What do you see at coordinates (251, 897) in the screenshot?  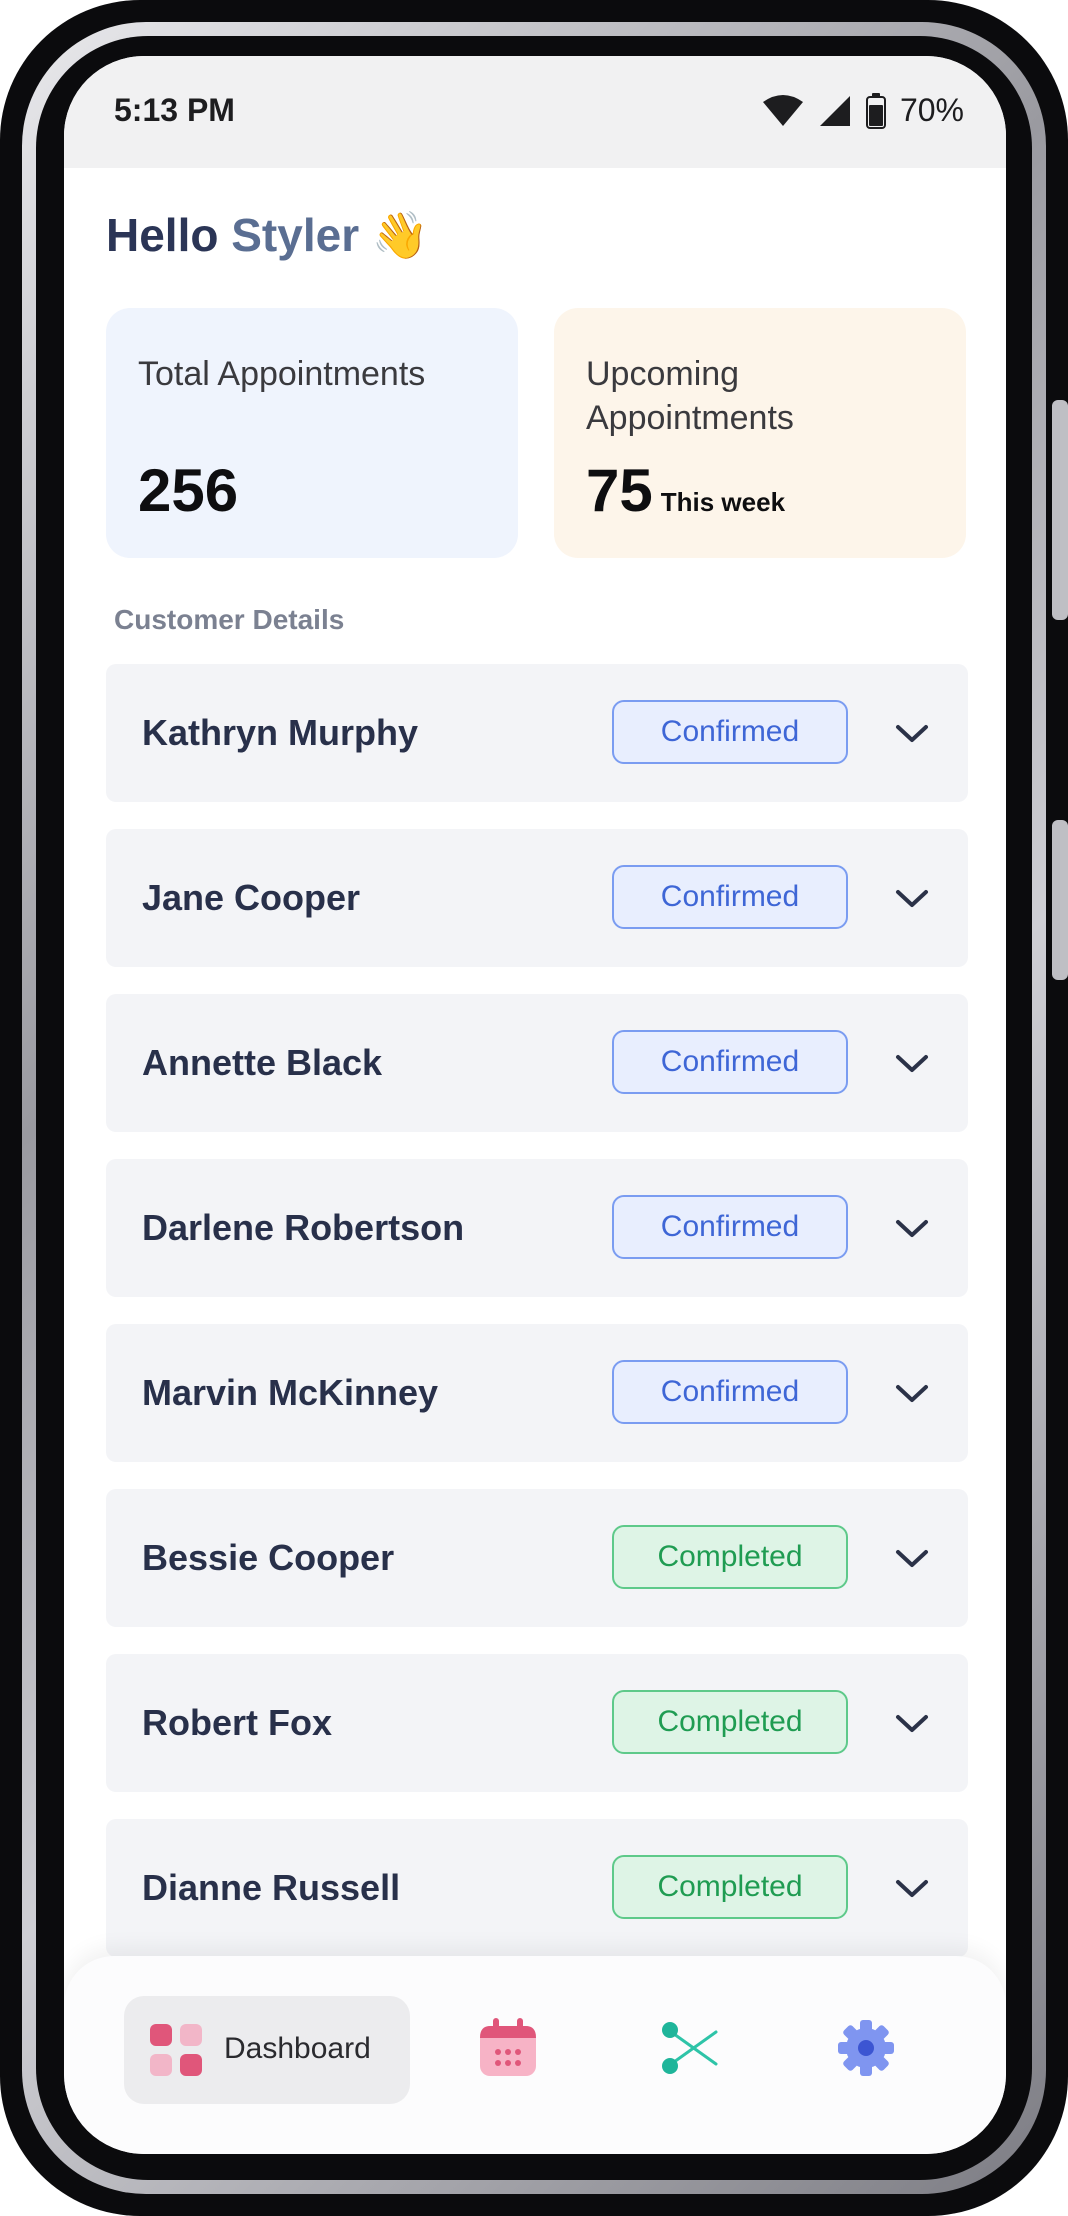 I see `customer-name: Jane Cooper` at bounding box center [251, 897].